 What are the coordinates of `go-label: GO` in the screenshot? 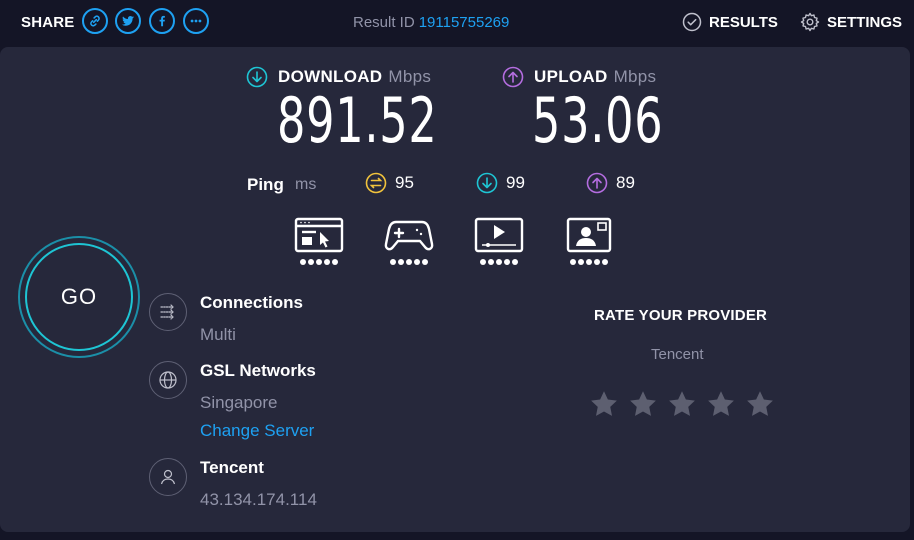 It's located at (79, 296).